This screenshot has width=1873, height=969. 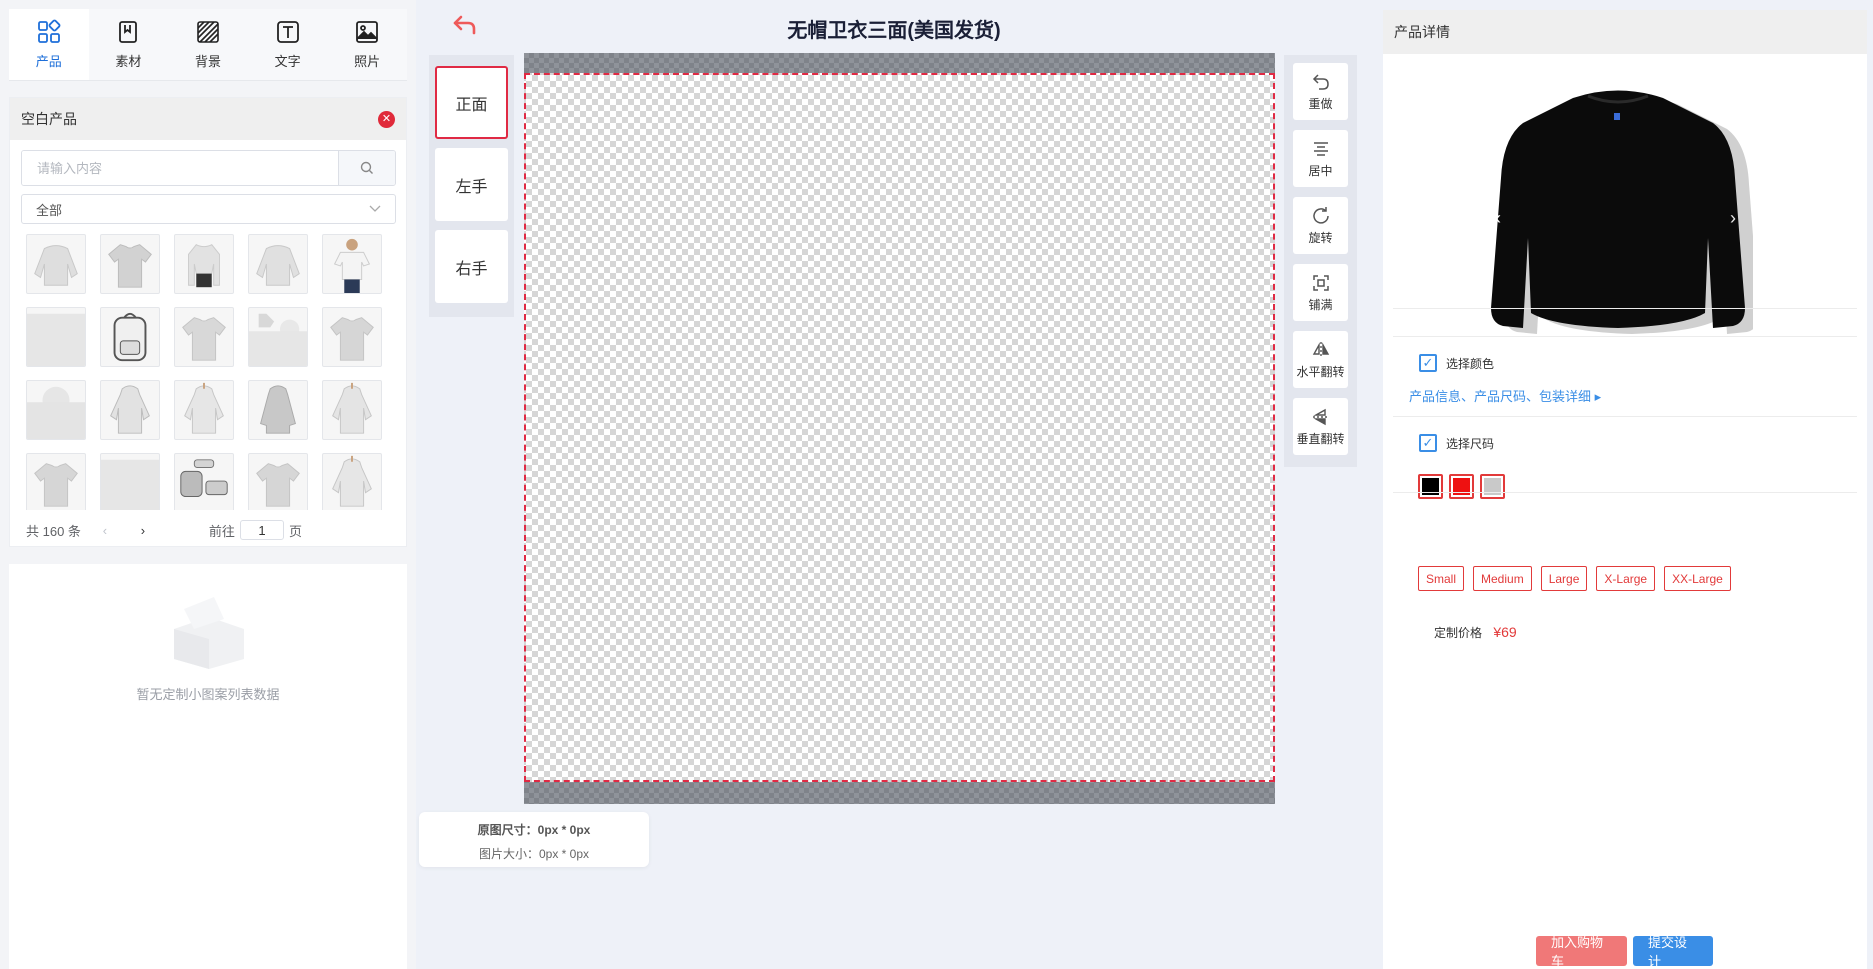 I want to click on product-thumb-model-tshirt, so click(x=352, y=264).